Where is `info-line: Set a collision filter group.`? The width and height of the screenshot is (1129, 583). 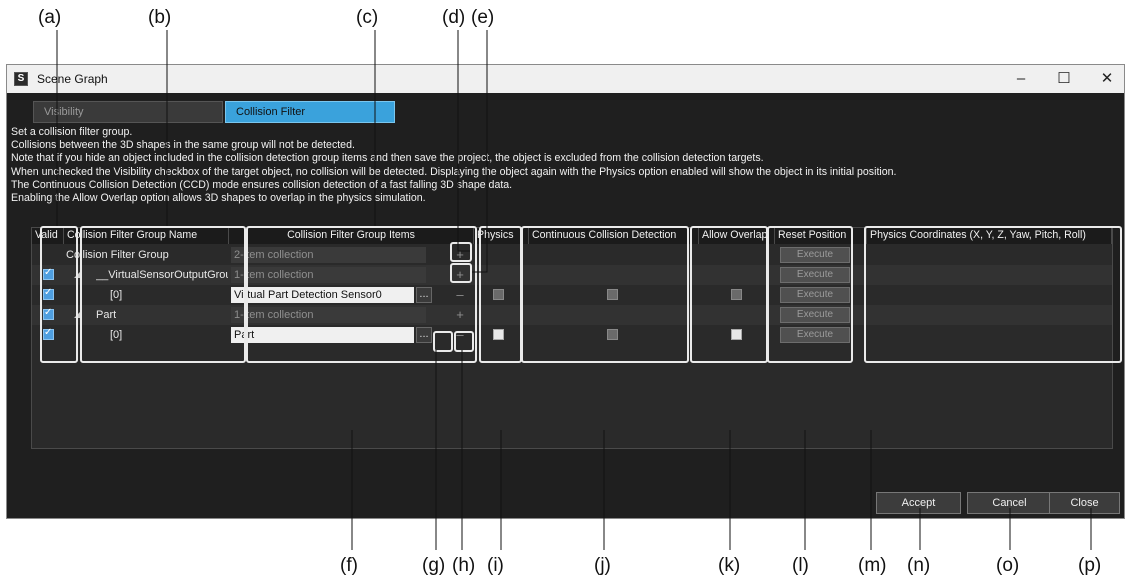
info-line: Set a collision filter group. is located at coordinates (72, 132).